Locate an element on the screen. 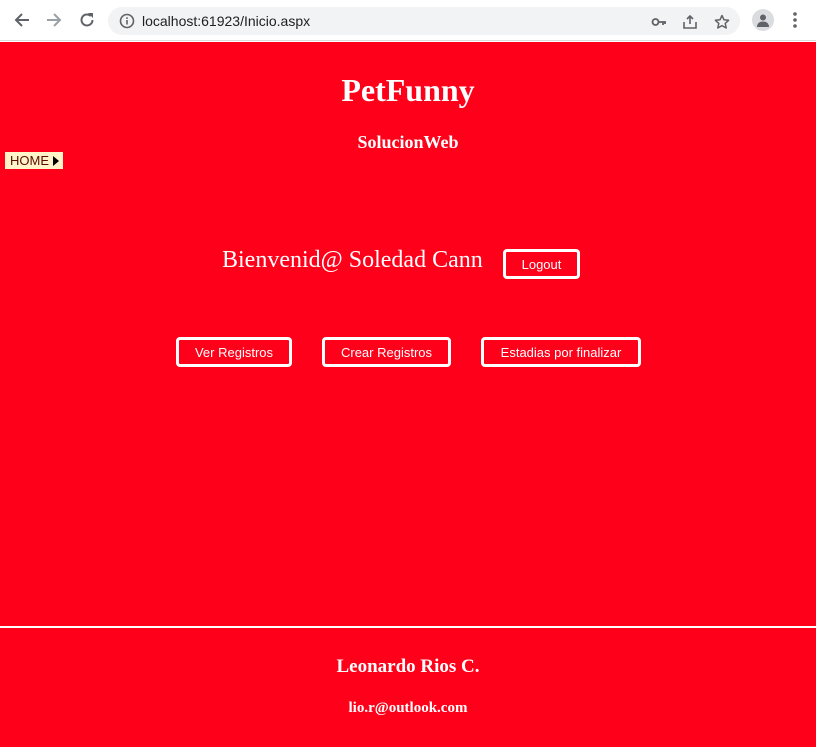  crear-registros-button: Crear Registros is located at coordinates (386, 352).